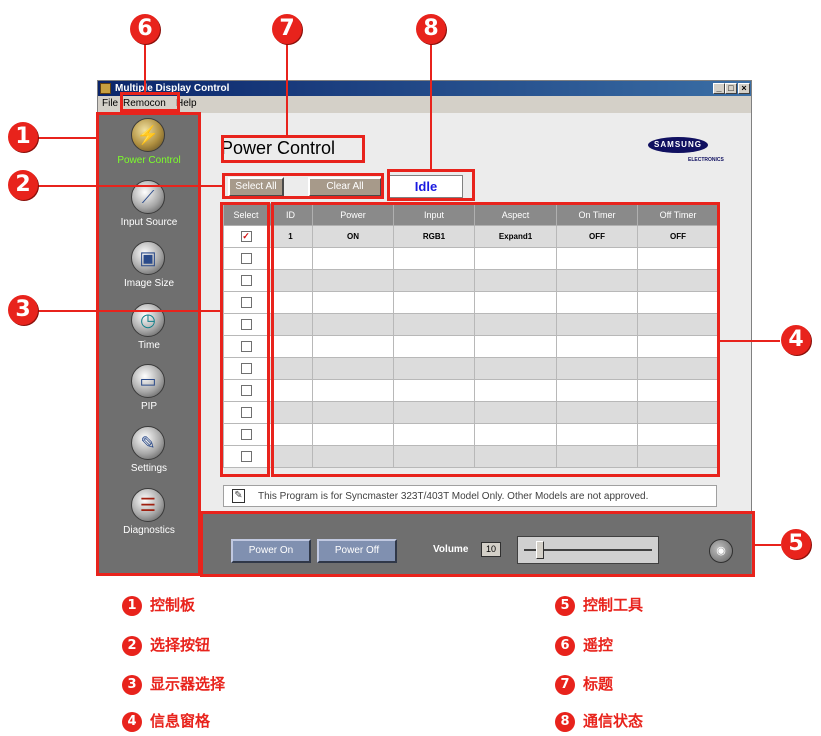  What do you see at coordinates (796, 544) in the screenshot?
I see `callout-badge-5: 5` at bounding box center [796, 544].